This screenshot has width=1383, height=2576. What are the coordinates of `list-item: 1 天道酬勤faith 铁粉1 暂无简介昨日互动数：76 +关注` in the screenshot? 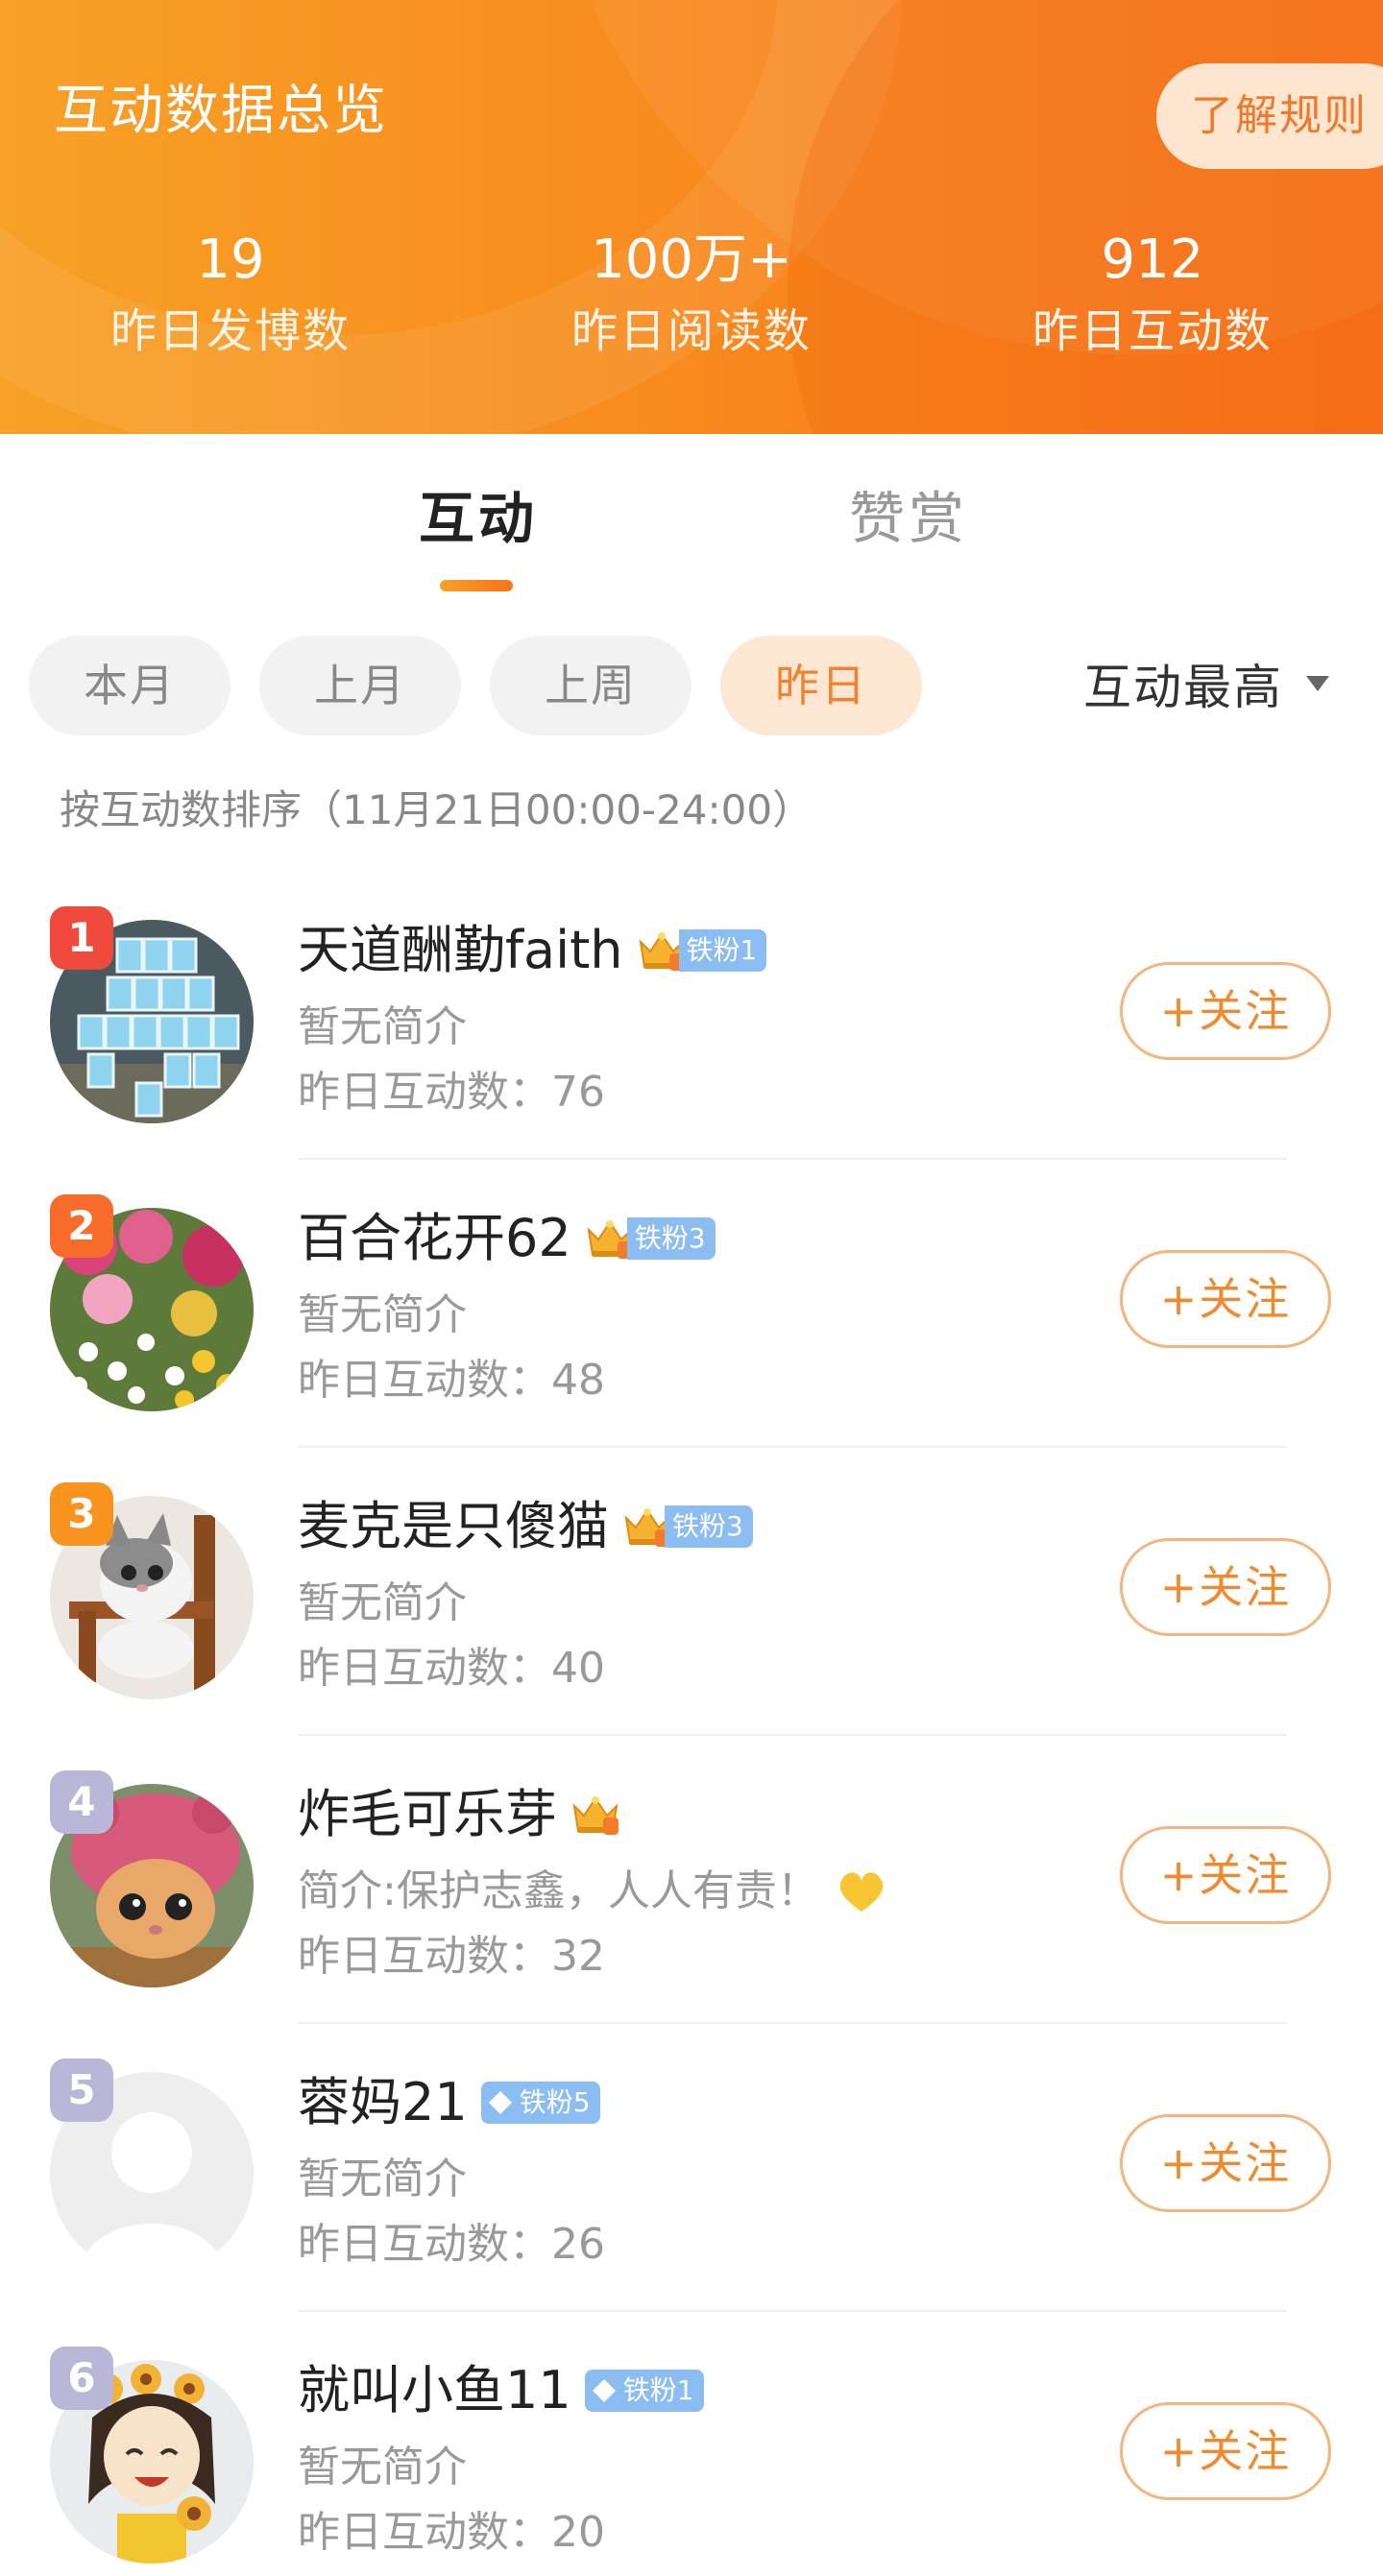 It's located at (691, 1016).